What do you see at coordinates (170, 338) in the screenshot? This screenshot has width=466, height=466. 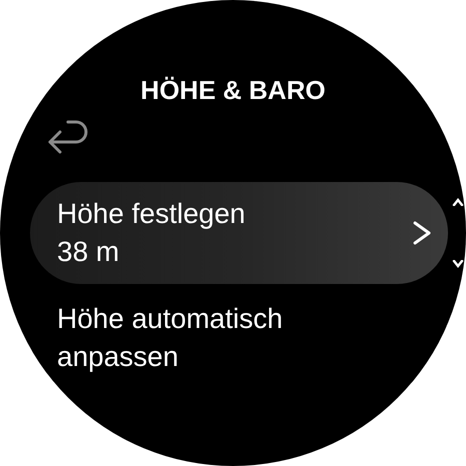 I see `item-label: Höhe automatisch anpassen` at bounding box center [170, 338].